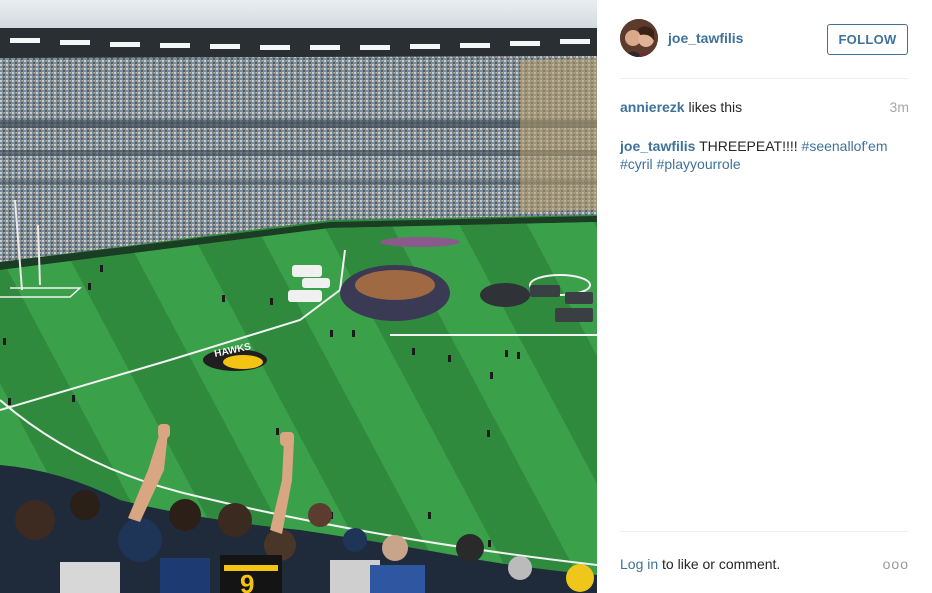 This screenshot has height=593, width=932. What do you see at coordinates (247, 581) in the screenshot?
I see `svg-text: 9` at bounding box center [247, 581].